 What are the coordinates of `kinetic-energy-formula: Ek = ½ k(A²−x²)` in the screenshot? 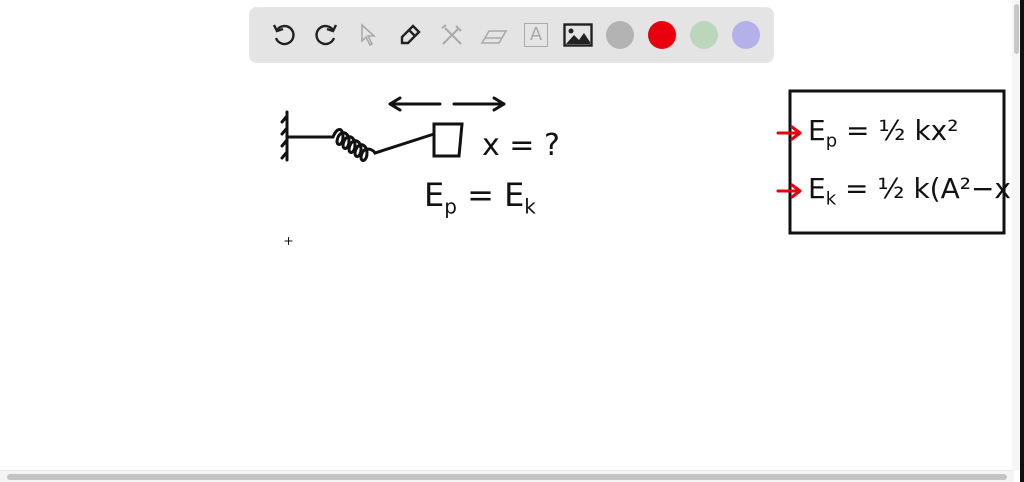 It's located at (916, 191).